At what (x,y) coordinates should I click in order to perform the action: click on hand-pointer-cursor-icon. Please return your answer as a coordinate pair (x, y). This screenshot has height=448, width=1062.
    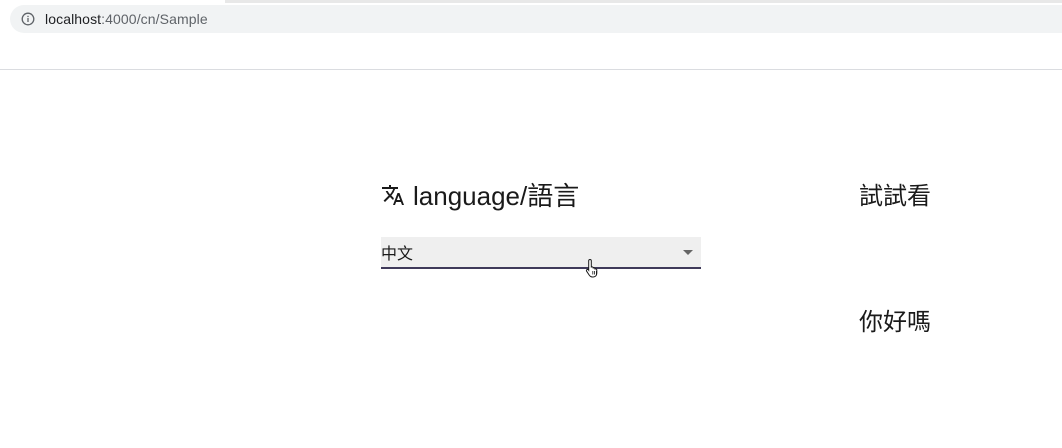
    Looking at the image, I should click on (591, 268).